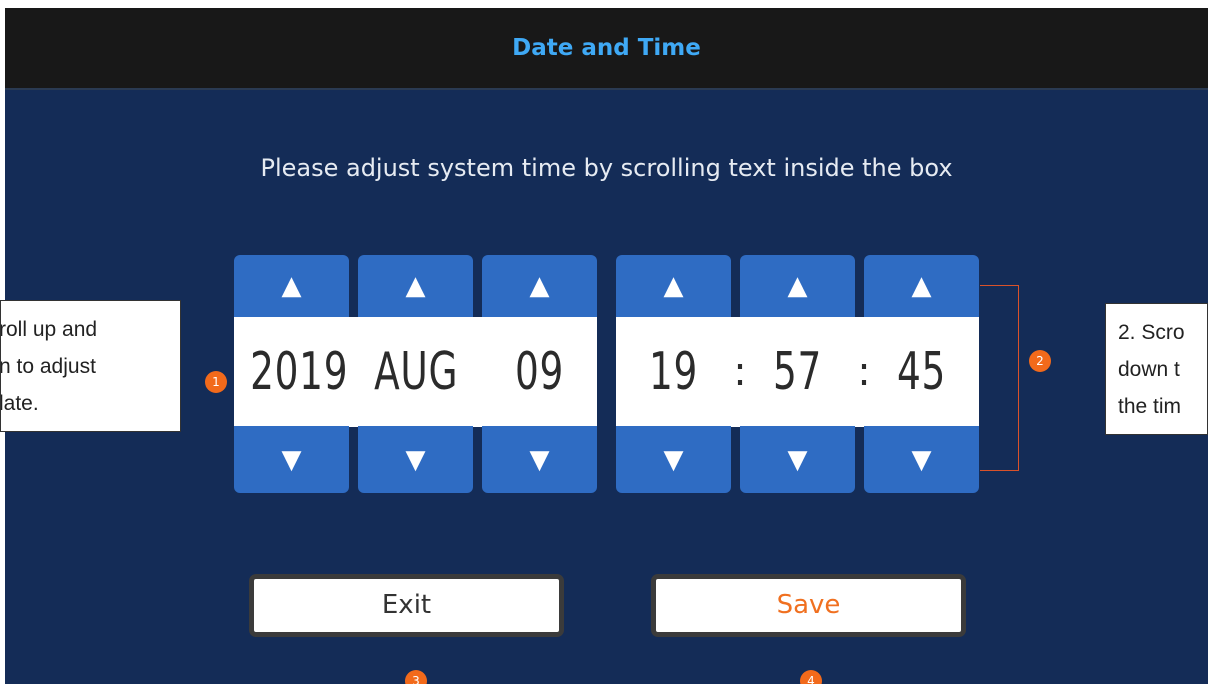 The image size is (1208, 684). What do you see at coordinates (1150, 406) in the screenshot?
I see `callout-line: the tim` at bounding box center [1150, 406].